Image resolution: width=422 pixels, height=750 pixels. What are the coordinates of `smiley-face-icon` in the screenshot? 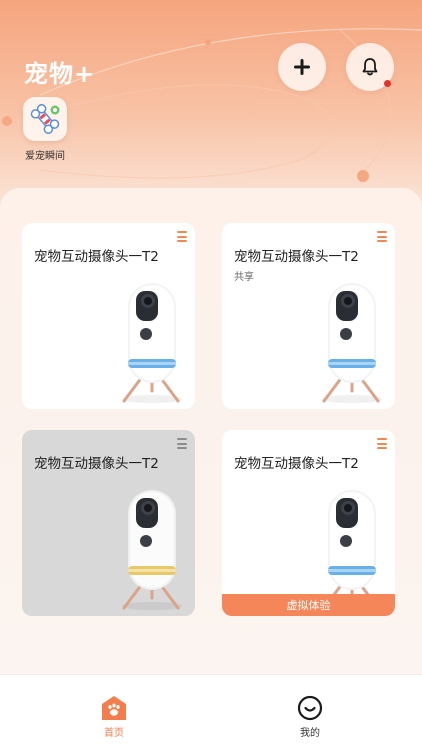 It's located at (310, 708).